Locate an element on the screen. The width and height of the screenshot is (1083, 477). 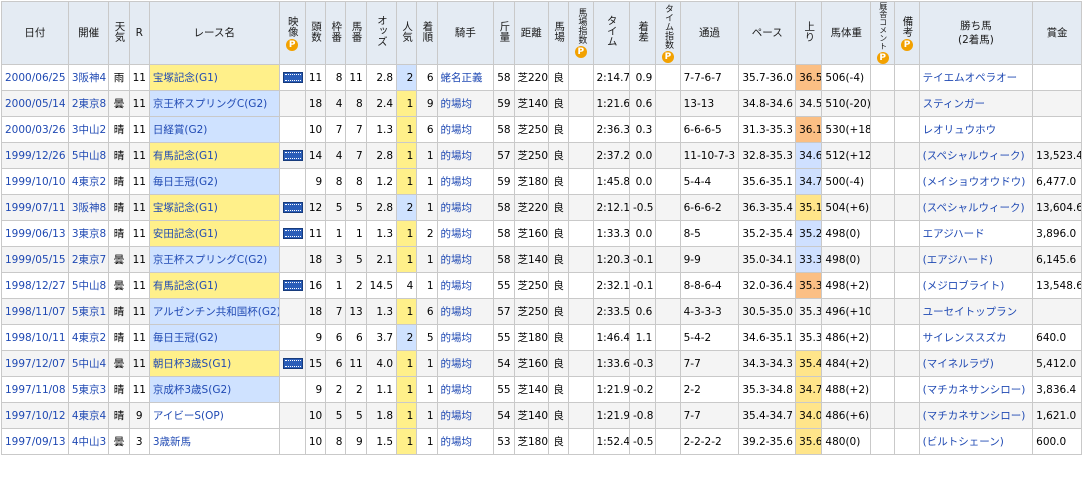
header-venue: 開催 is located at coordinates (88, 33).